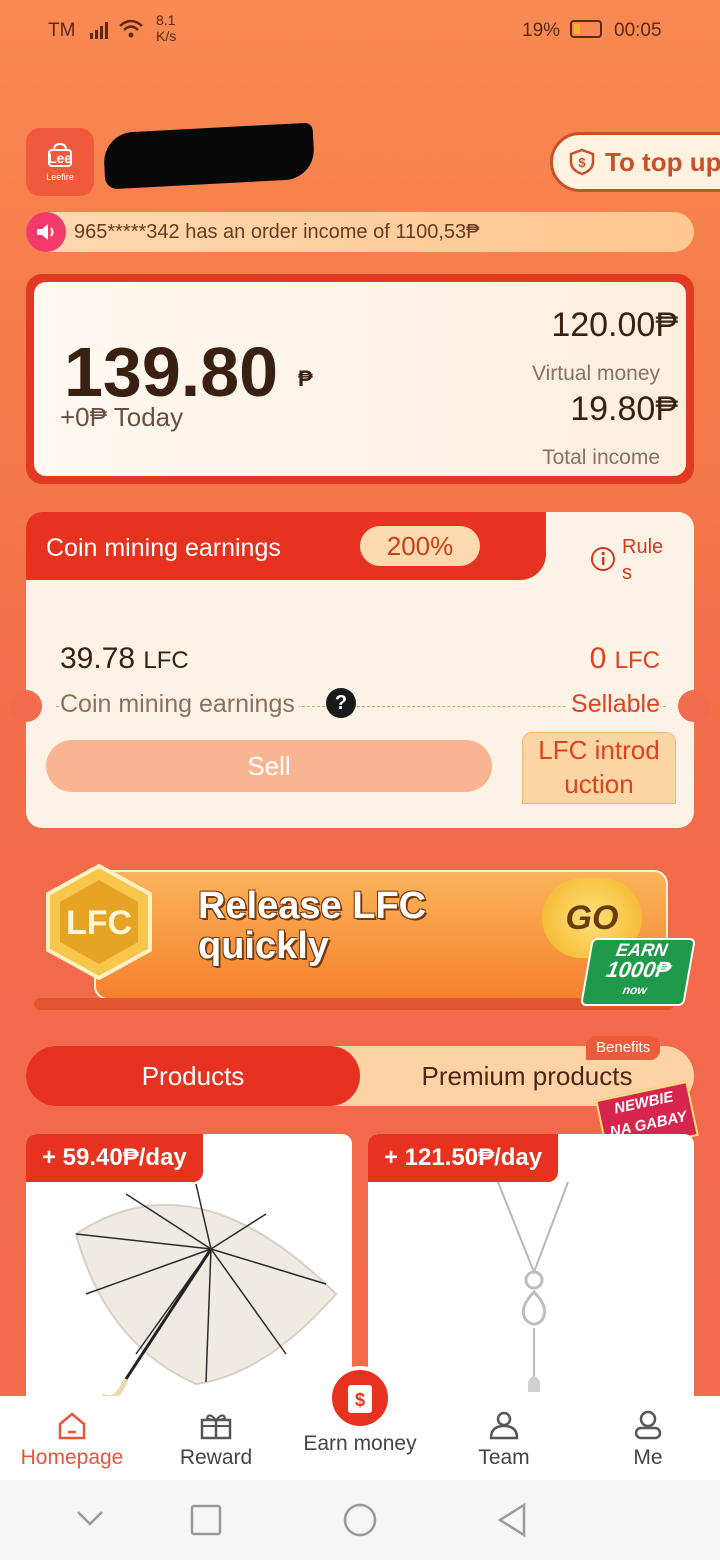 The width and height of the screenshot is (720, 1560). What do you see at coordinates (269, 766) in the screenshot?
I see `sell-button: Sell` at bounding box center [269, 766].